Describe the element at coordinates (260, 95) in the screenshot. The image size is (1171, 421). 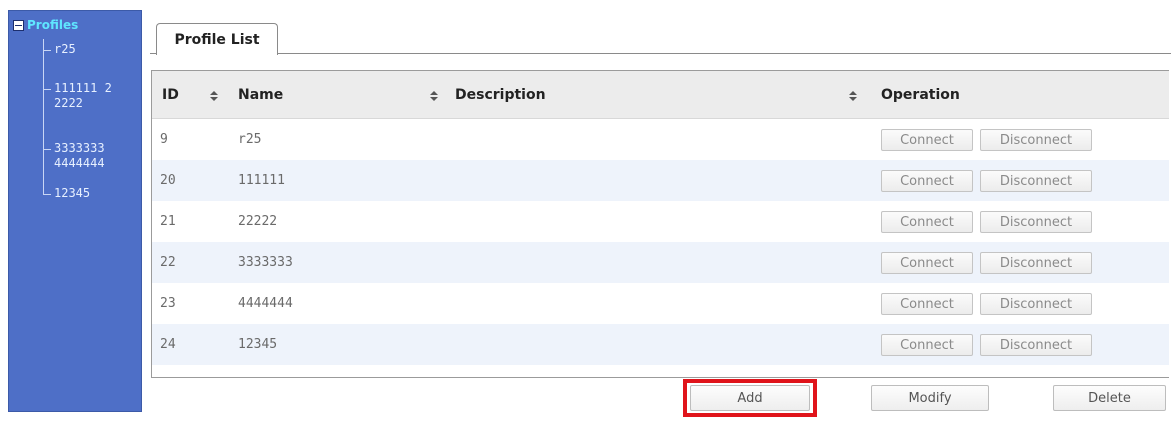
I see `column-header-name: Name` at that location.